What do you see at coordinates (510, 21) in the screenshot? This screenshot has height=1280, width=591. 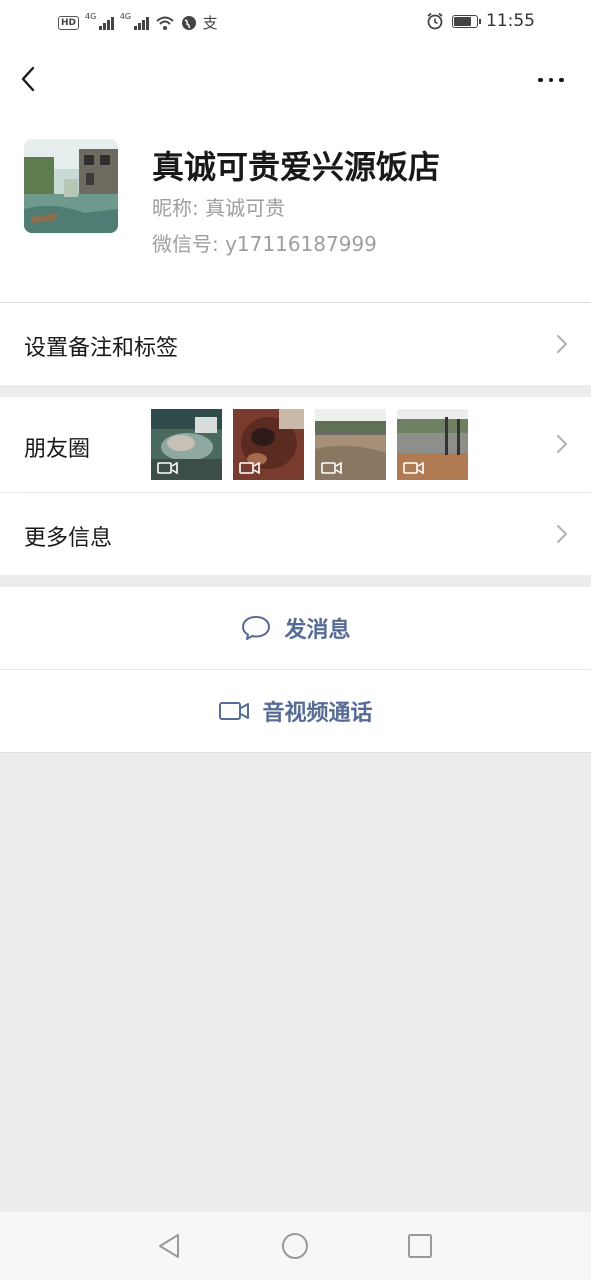 I see `status-time: 11:55` at bounding box center [510, 21].